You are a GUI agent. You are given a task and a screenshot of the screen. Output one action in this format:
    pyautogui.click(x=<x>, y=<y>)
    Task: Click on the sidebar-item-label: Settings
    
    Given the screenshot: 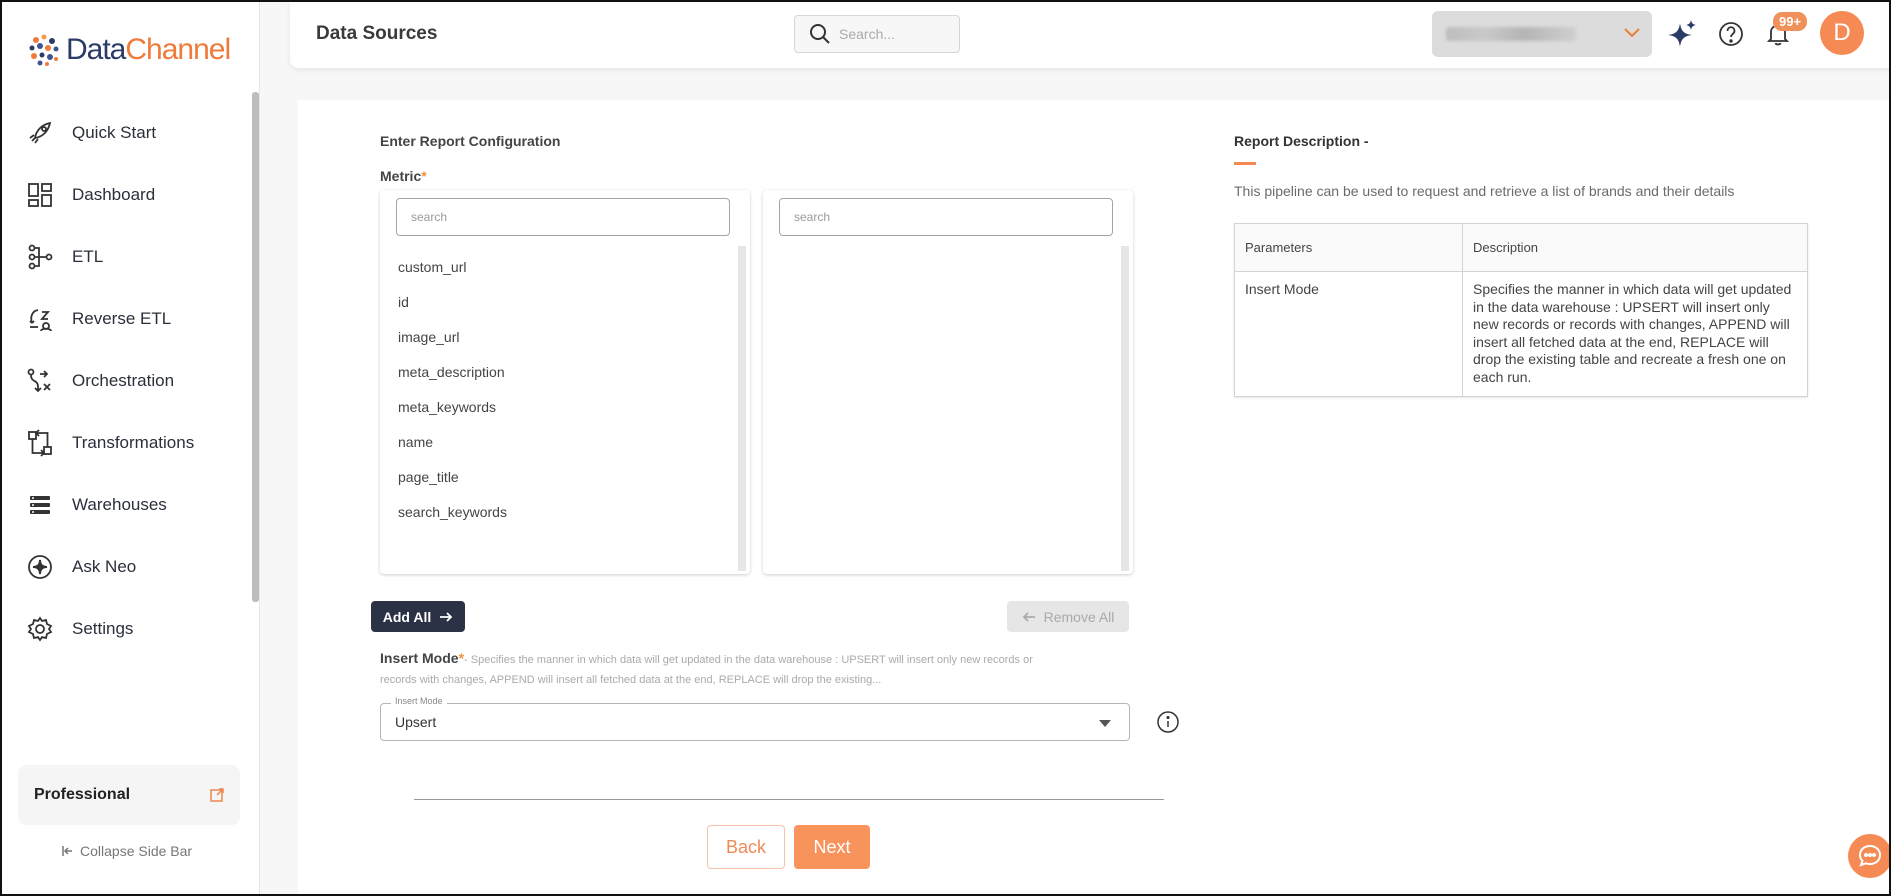 What is the action you would take?
    pyautogui.click(x=103, y=628)
    